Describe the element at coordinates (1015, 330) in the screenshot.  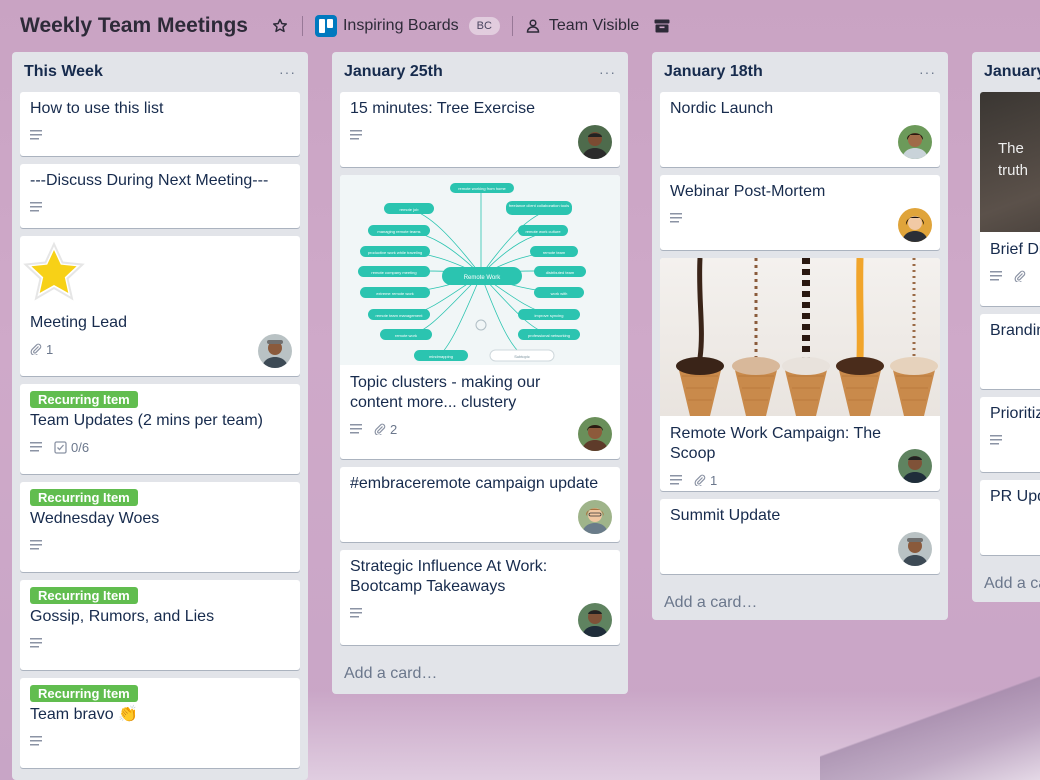
I see `card-title: Branding` at that location.